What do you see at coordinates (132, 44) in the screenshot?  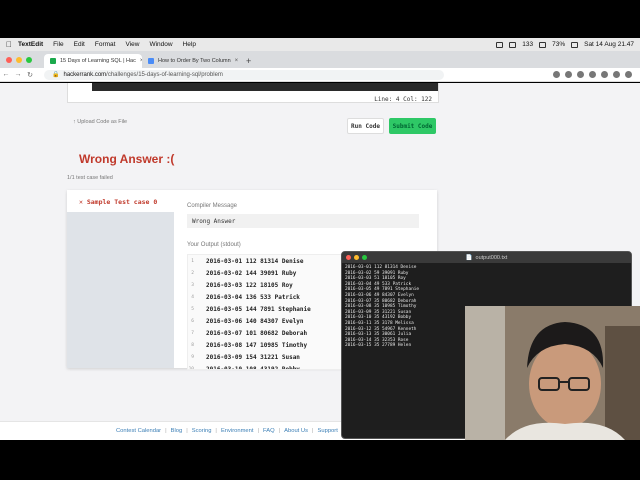 I see `menu-view: View` at bounding box center [132, 44].